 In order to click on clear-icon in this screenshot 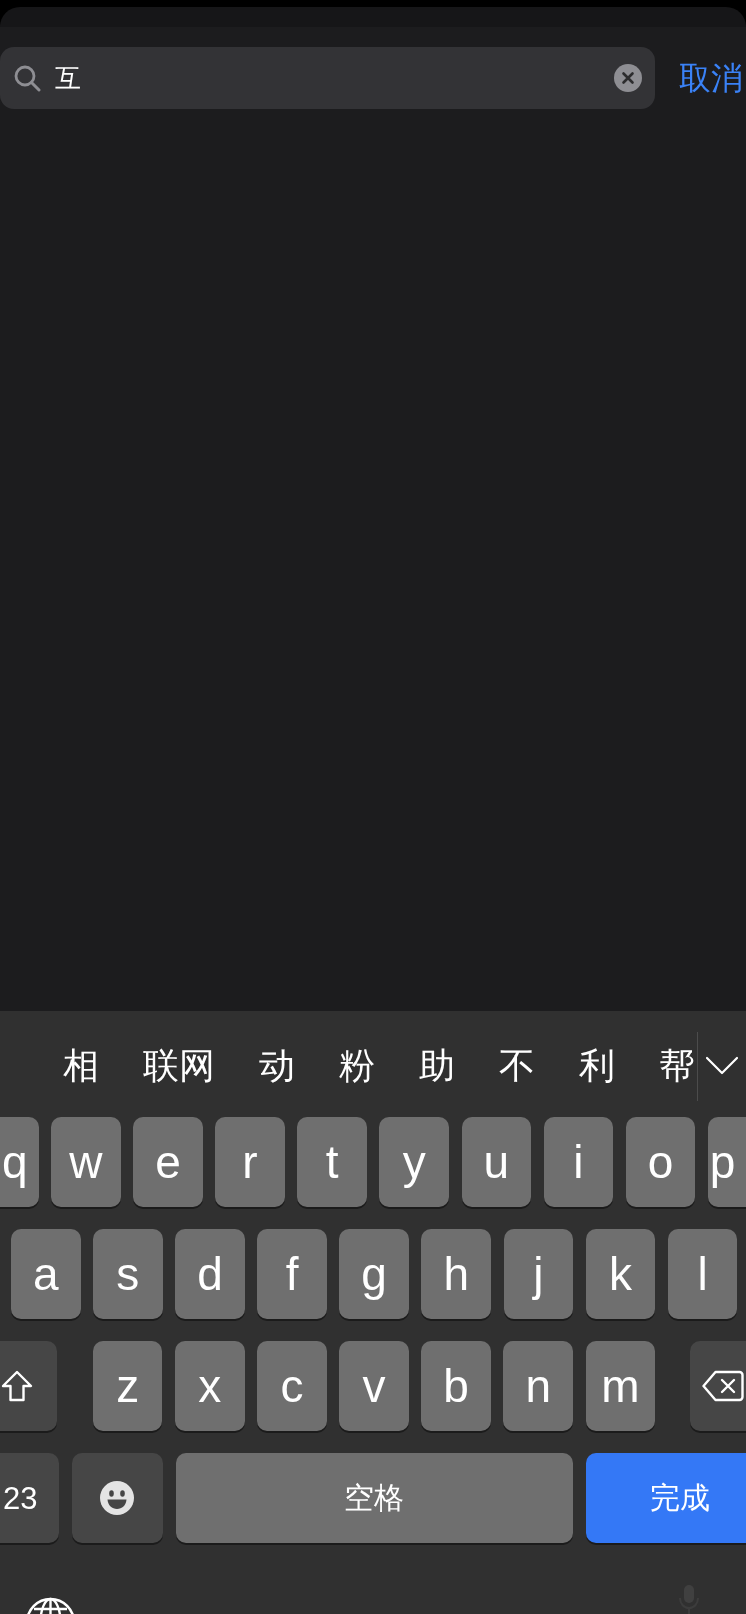, I will do `click(628, 78)`.